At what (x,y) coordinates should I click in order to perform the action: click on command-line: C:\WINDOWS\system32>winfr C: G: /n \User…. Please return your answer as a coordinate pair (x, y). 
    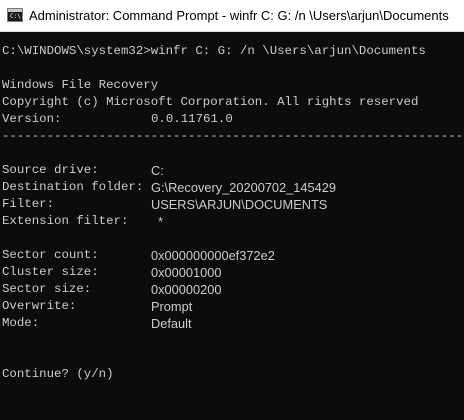
    Looking at the image, I should click on (232, 51).